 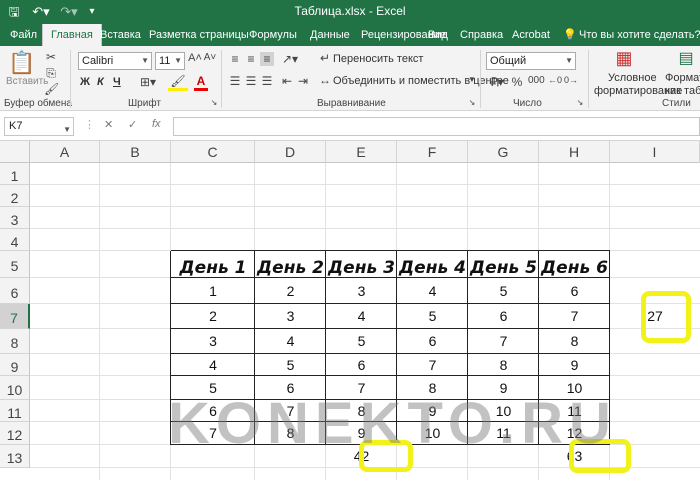 What do you see at coordinates (15, 365) in the screenshot?
I see `row-header-9: 9` at bounding box center [15, 365].